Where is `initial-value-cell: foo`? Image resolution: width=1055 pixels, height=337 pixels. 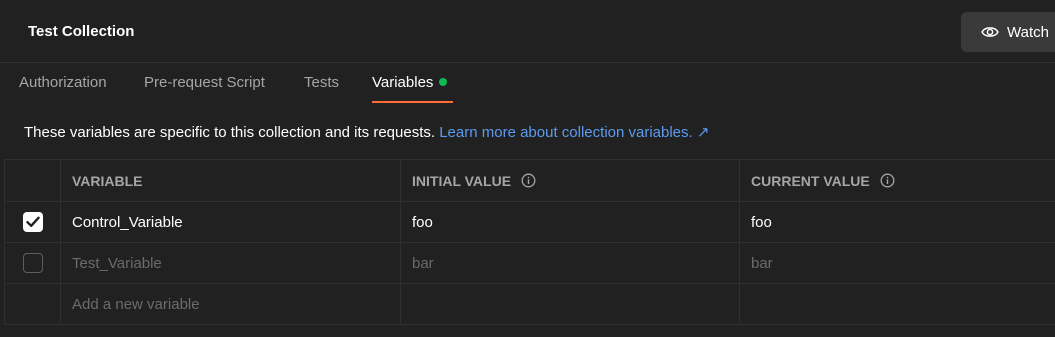
initial-value-cell: foo is located at coordinates (569, 222).